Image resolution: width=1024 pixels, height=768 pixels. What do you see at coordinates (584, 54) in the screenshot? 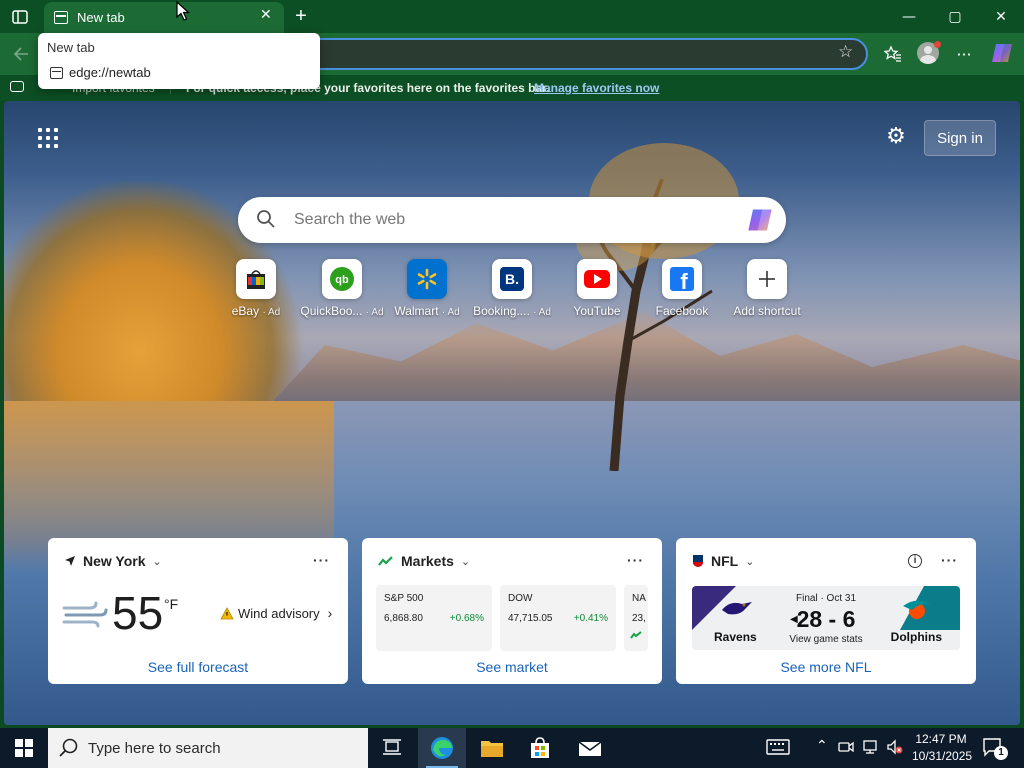
I see `address-bar` at bounding box center [584, 54].